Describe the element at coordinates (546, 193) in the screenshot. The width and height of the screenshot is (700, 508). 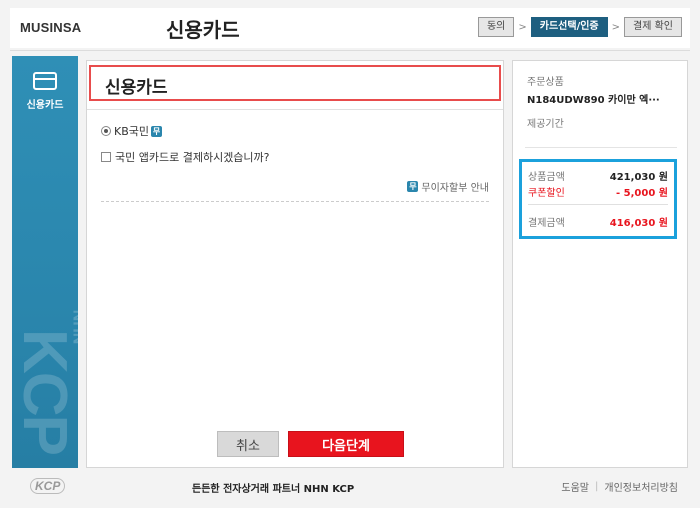
I see `coupon-label: 쿠폰할인` at that location.